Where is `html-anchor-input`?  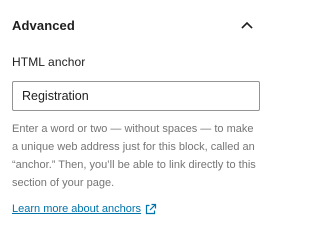 html-anchor-input is located at coordinates (136, 96).